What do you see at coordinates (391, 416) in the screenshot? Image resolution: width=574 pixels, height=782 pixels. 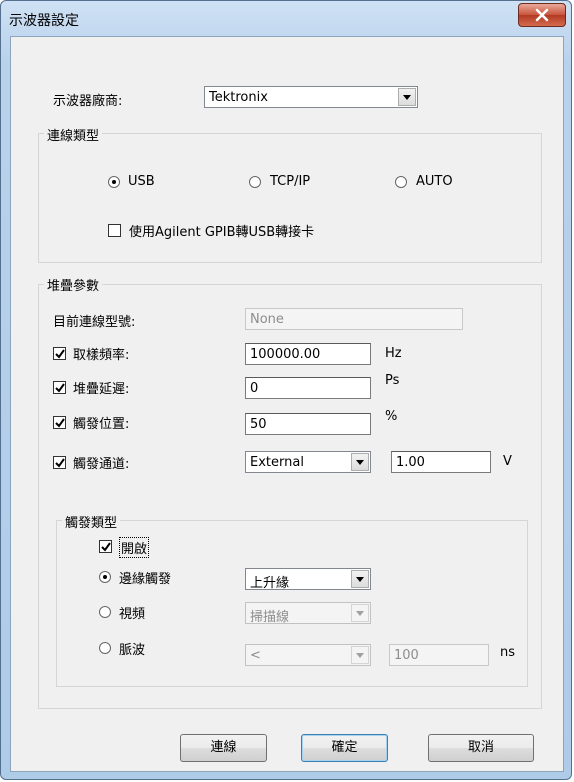 I see `trigger-position-unit: %` at bounding box center [391, 416].